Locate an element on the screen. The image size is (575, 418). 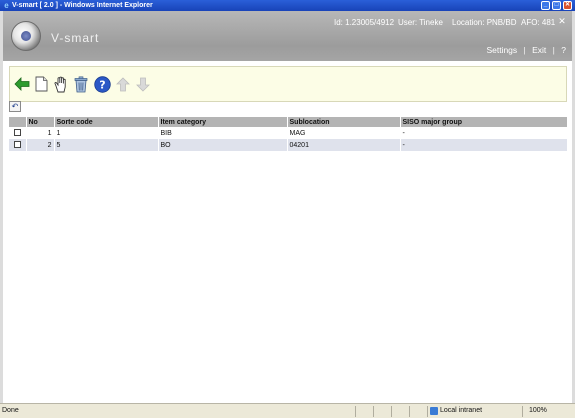
afo-label: AFO: 481 is located at coordinates (538, 22).